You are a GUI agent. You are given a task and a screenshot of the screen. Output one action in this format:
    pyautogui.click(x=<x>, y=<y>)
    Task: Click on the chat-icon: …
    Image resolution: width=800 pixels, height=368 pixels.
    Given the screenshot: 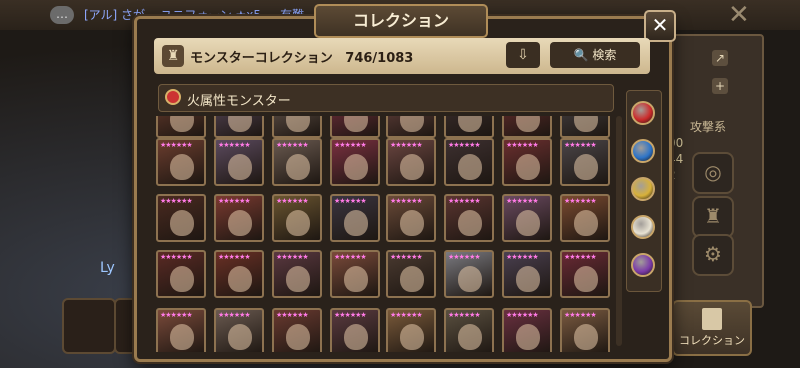 What is the action you would take?
    pyautogui.click(x=62, y=15)
    